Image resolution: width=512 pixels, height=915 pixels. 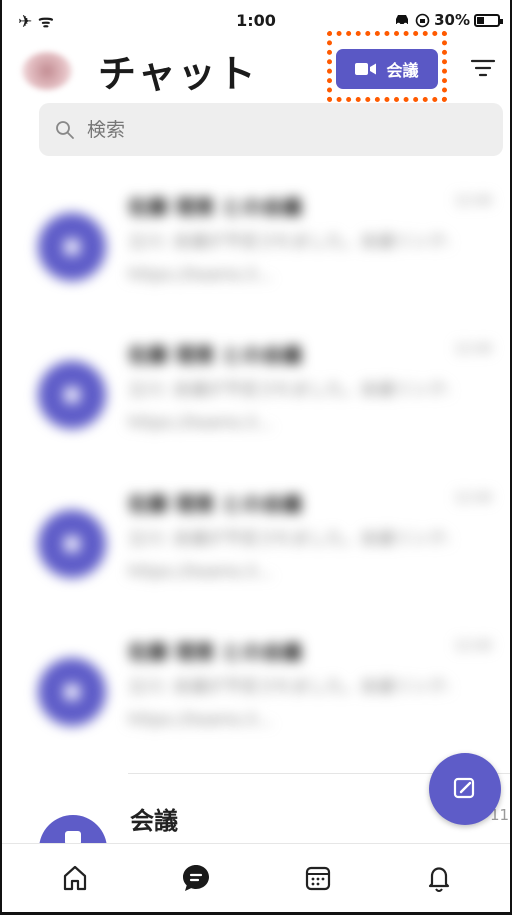 I want to click on profile-avatar, so click(x=47, y=71).